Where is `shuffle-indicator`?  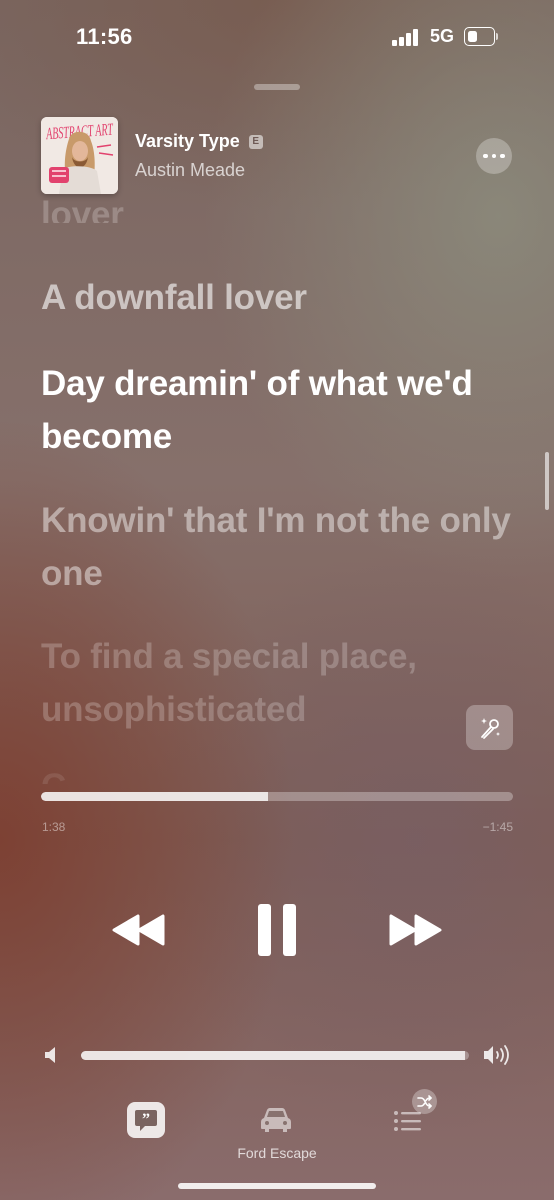 shuffle-indicator is located at coordinates (424, 1101).